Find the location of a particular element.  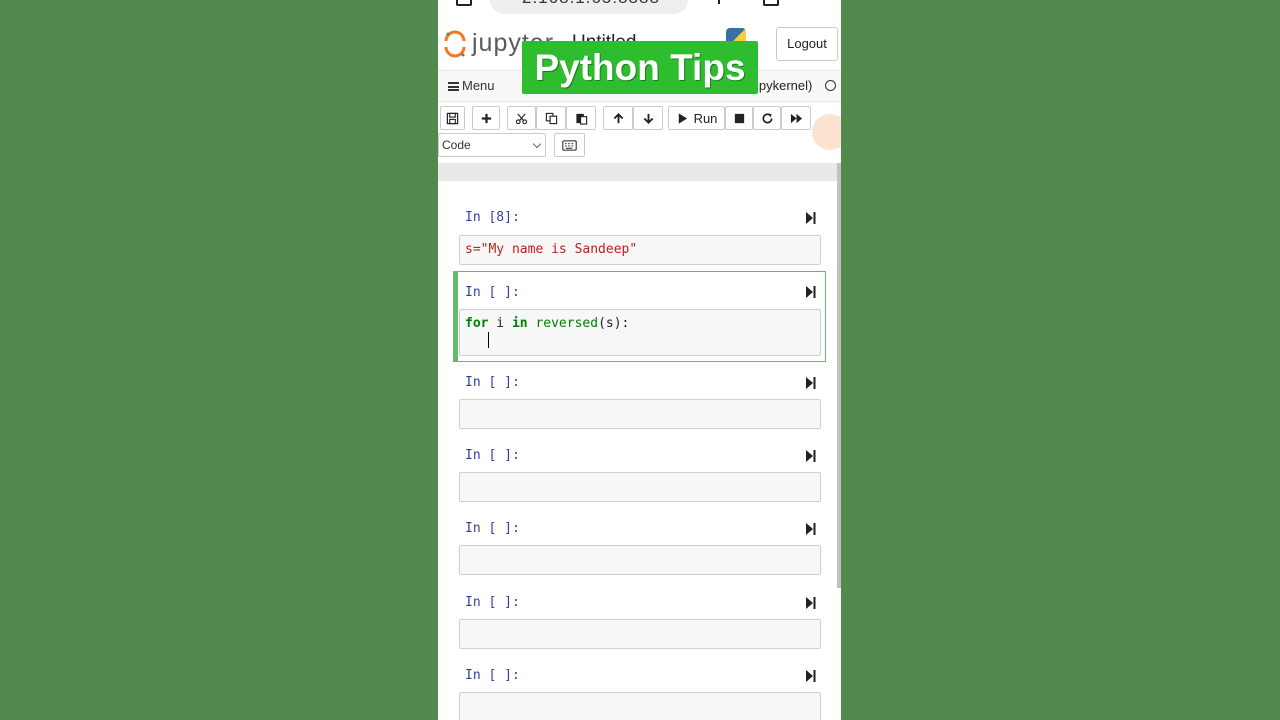

menu-label: Menu is located at coordinates (478, 85).